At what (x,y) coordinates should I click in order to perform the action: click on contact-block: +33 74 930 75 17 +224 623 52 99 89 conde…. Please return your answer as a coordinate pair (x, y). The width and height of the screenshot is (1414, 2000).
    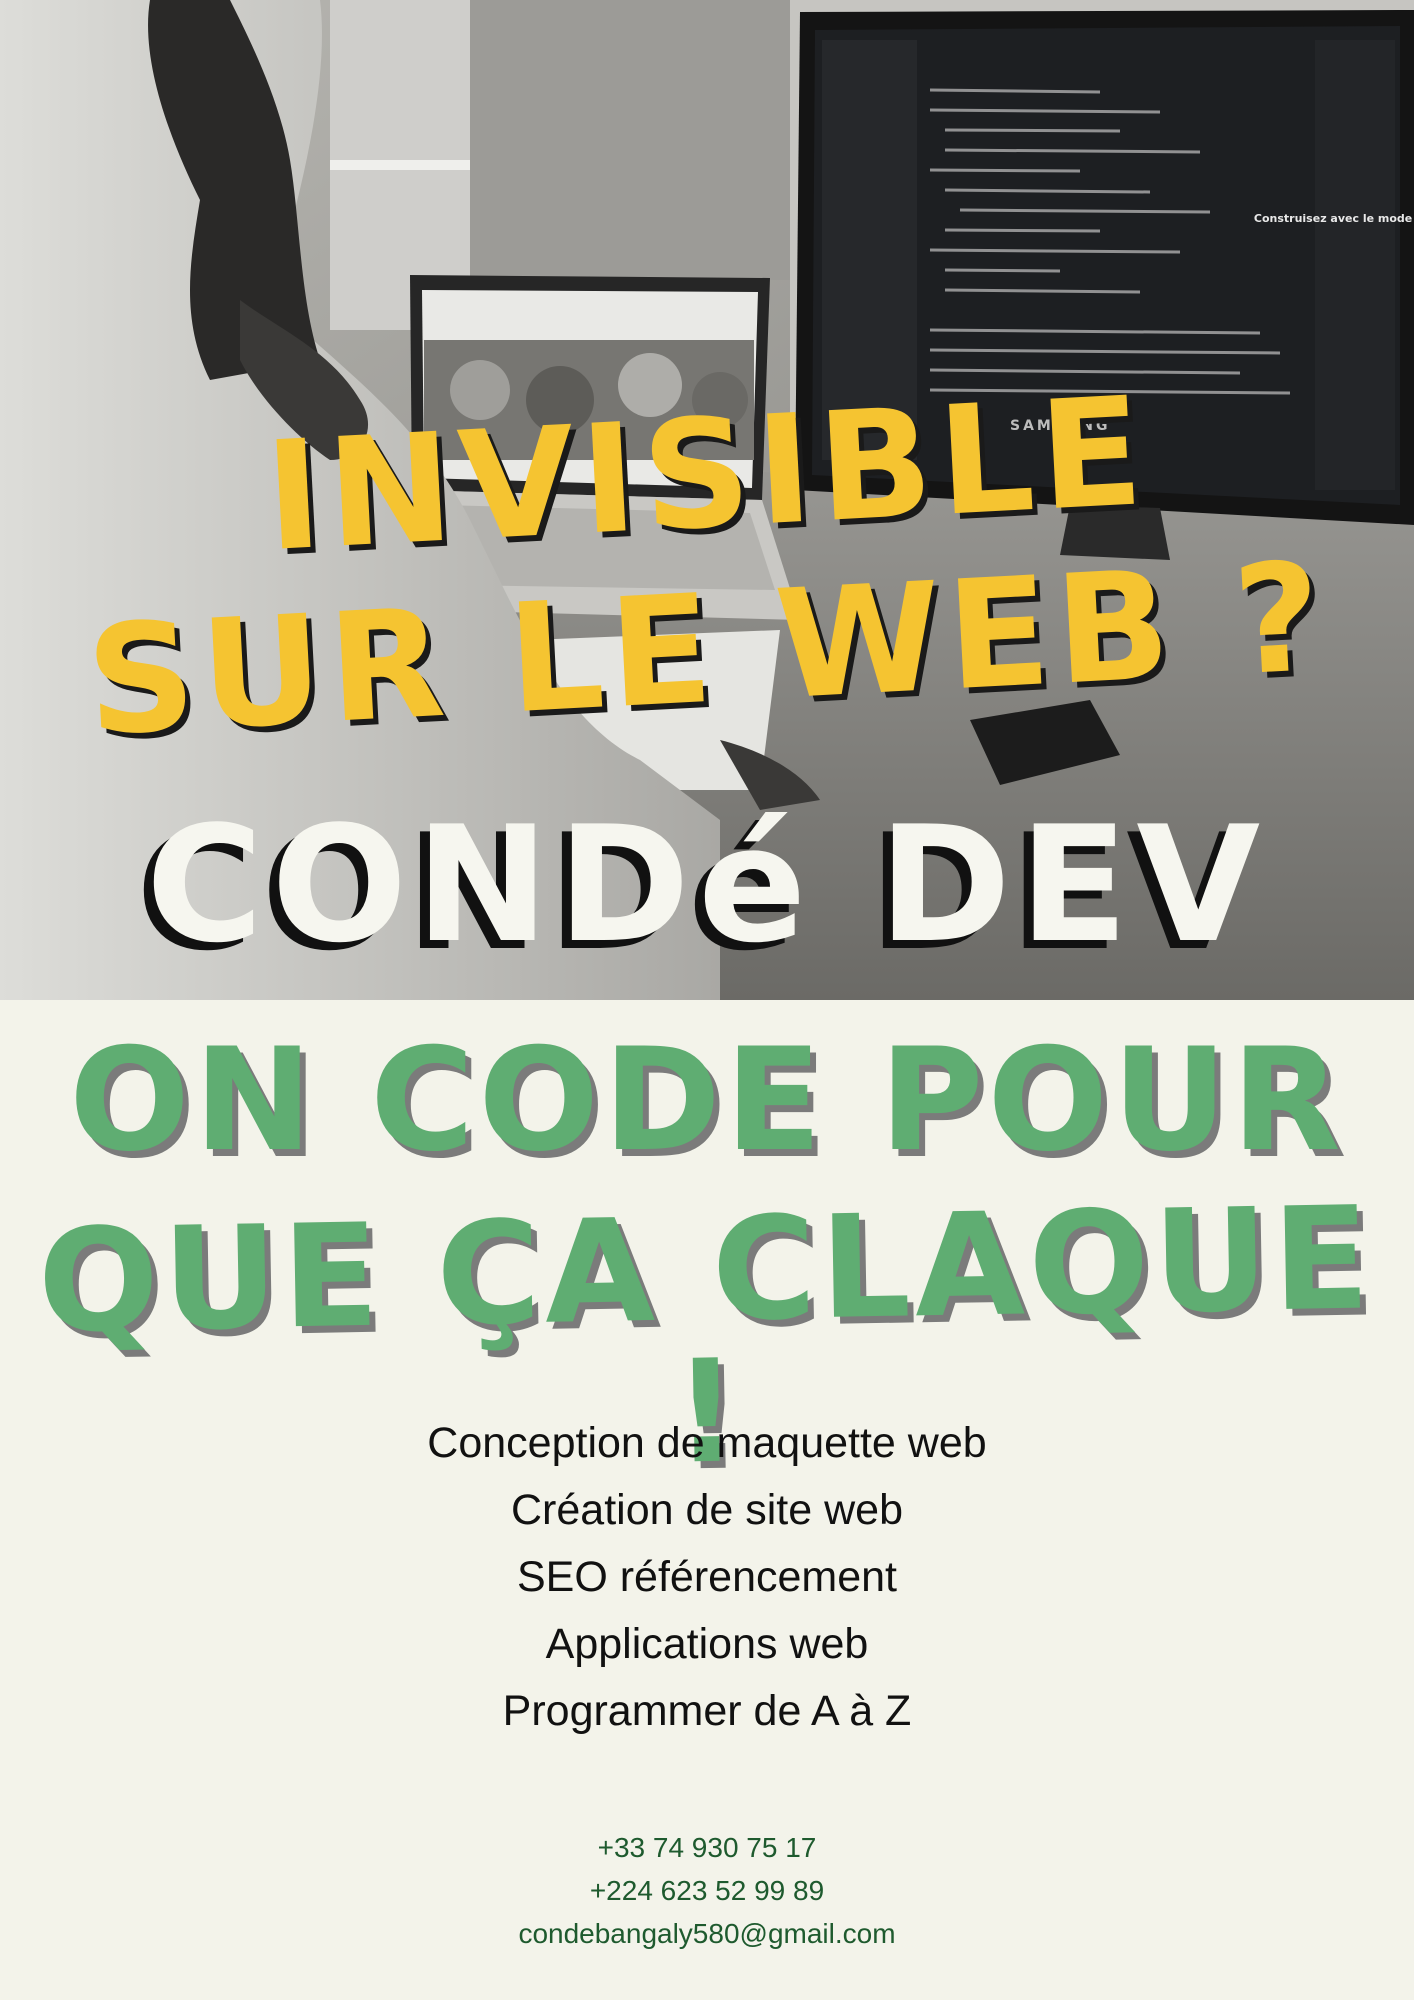
    Looking at the image, I should click on (707, 1890).